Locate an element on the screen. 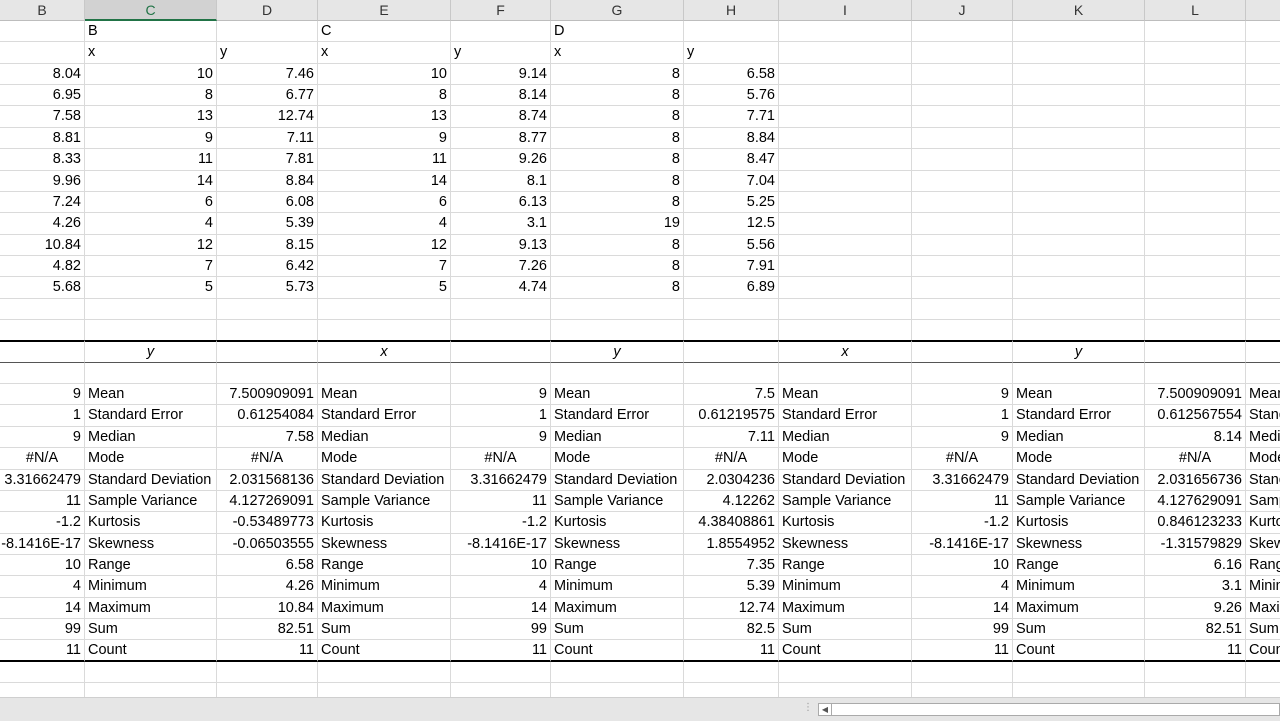 Image resolution: width=1280 pixels, height=721 pixels. cell-m23: Sample Variance is located at coordinates (1263, 502).